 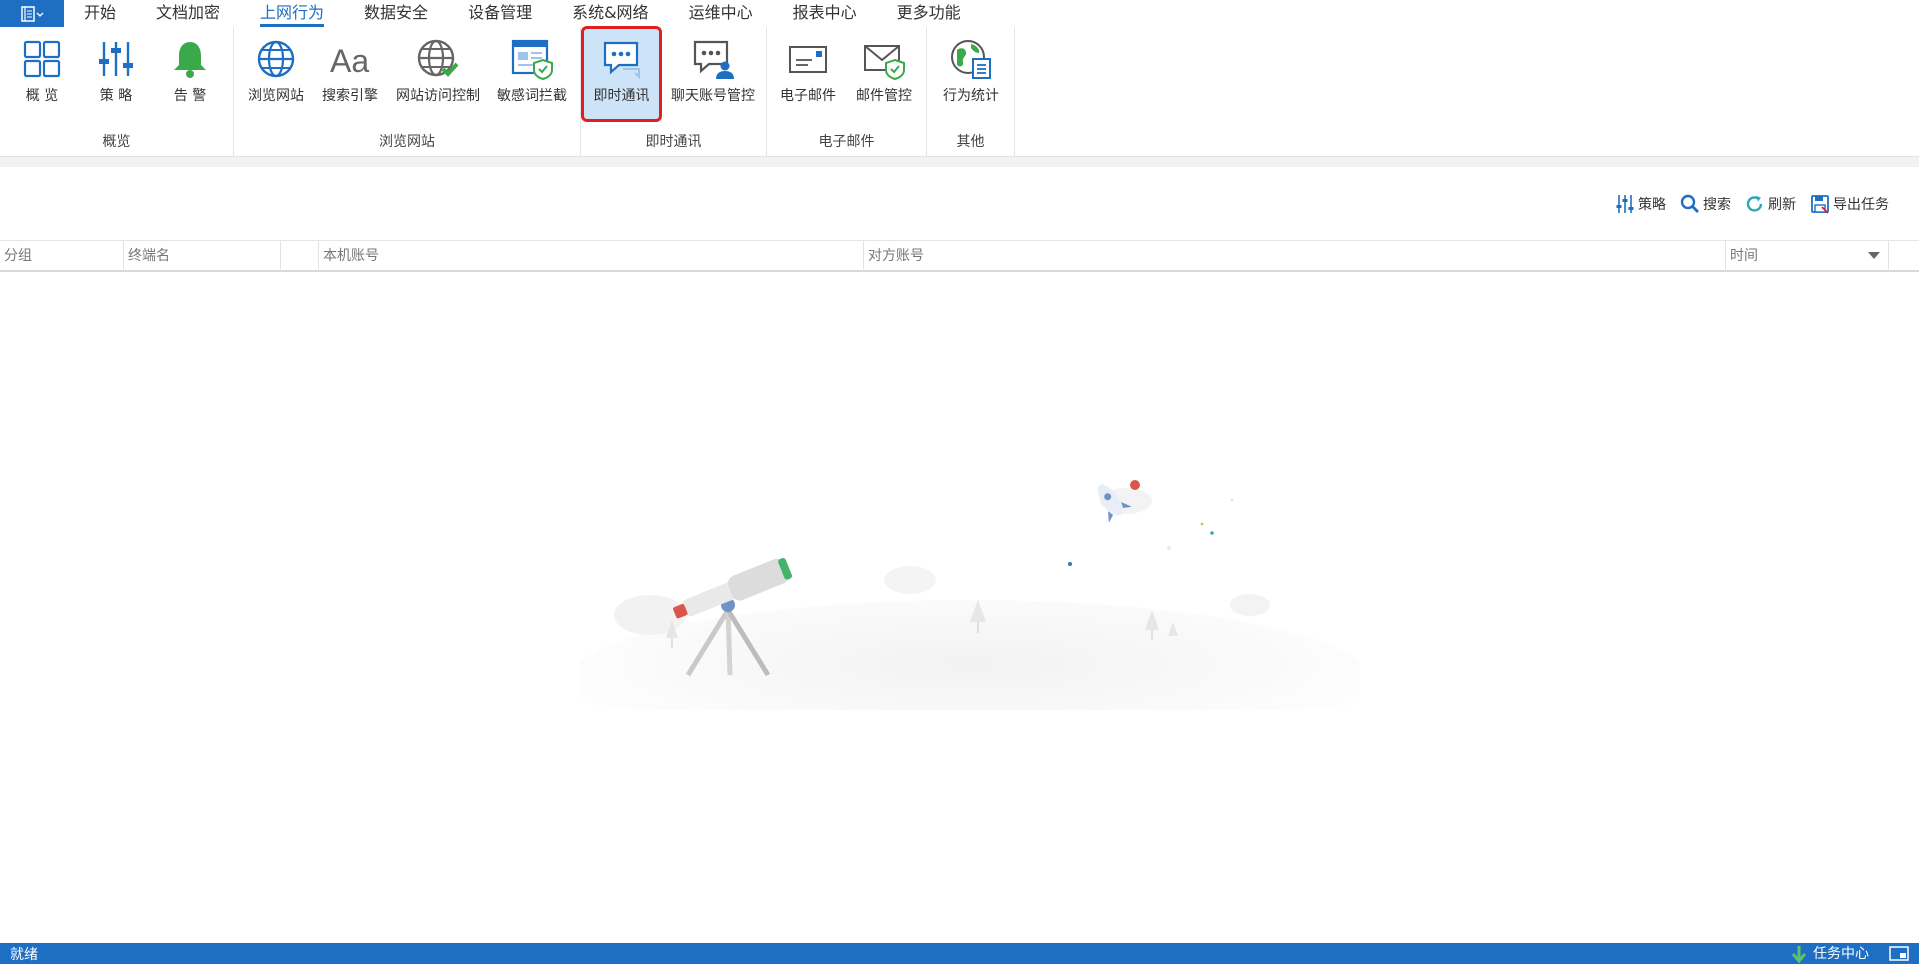 I want to click on ribbon-group-other: 行为统计 其他, so click(x=971, y=92).